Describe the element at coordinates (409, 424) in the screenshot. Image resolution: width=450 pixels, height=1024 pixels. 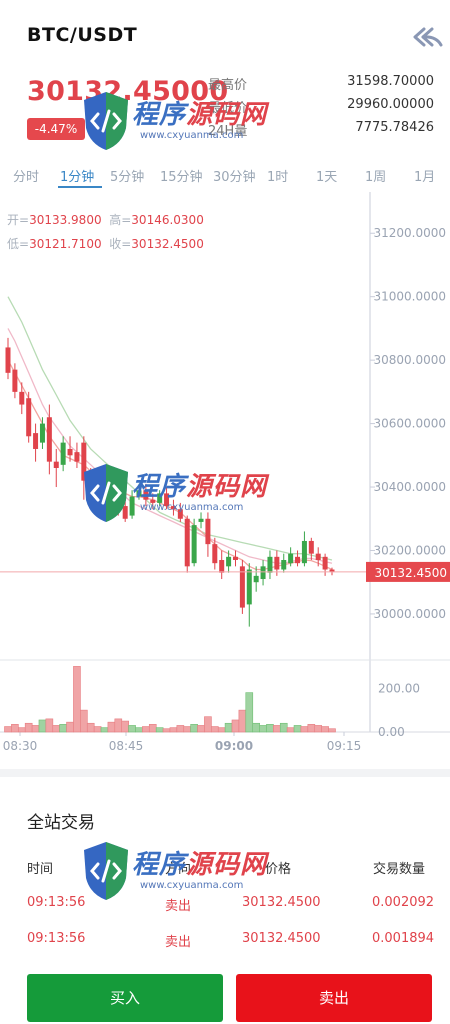
I see `y-tick-label: 30600.0000` at that location.